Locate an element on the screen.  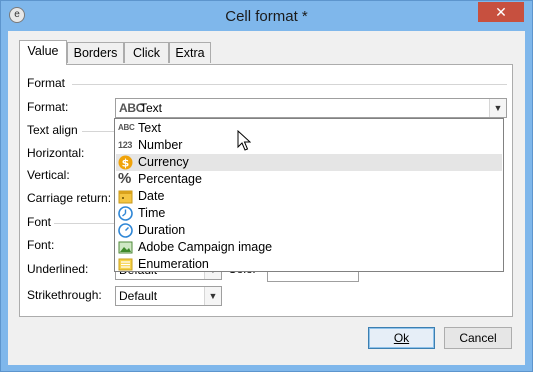
format-group-label: Format is located at coordinates (46, 83).